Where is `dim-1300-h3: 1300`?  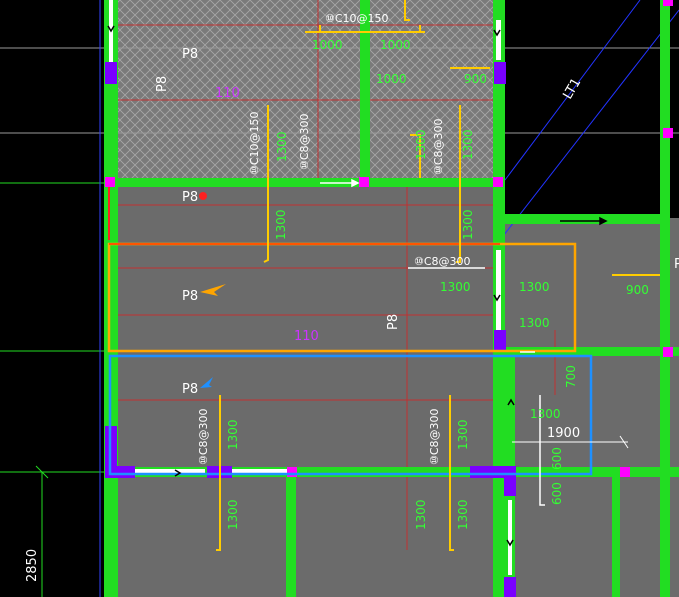 dim-1300-h3: 1300 is located at coordinates (534, 323).